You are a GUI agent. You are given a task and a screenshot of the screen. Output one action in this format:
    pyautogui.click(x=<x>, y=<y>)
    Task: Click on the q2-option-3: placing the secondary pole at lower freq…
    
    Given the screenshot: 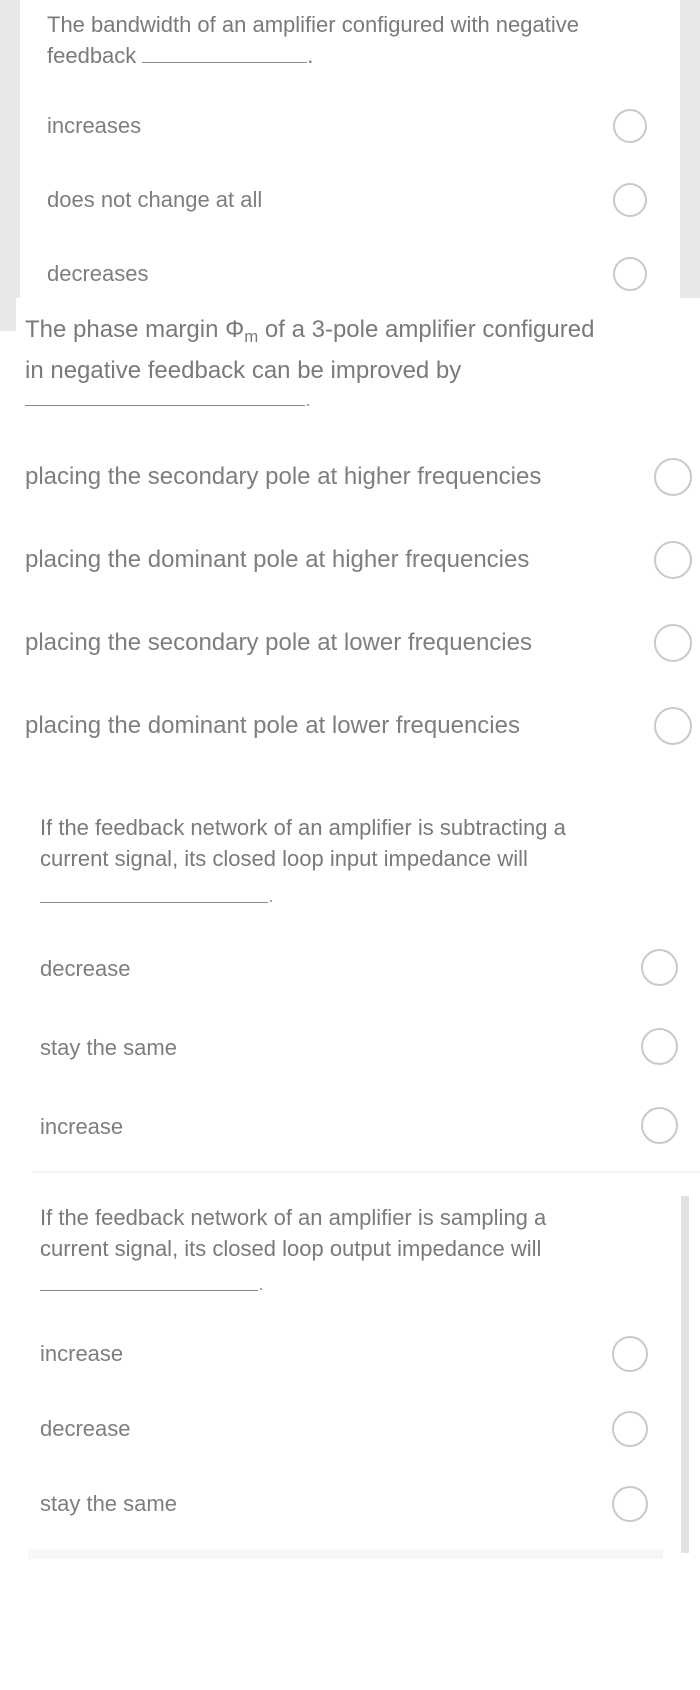 What is the action you would take?
    pyautogui.click(x=350, y=643)
    